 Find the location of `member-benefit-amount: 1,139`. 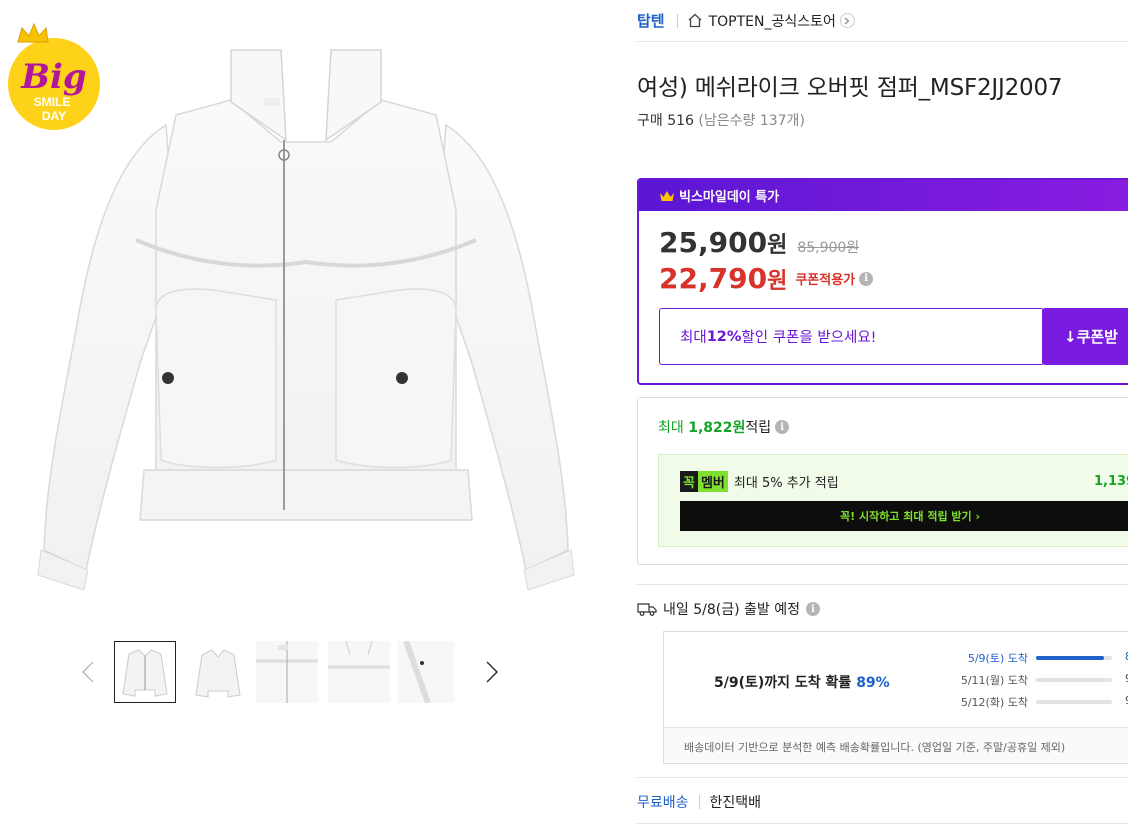

member-benefit-amount: 1,139 is located at coordinates (1111, 481).